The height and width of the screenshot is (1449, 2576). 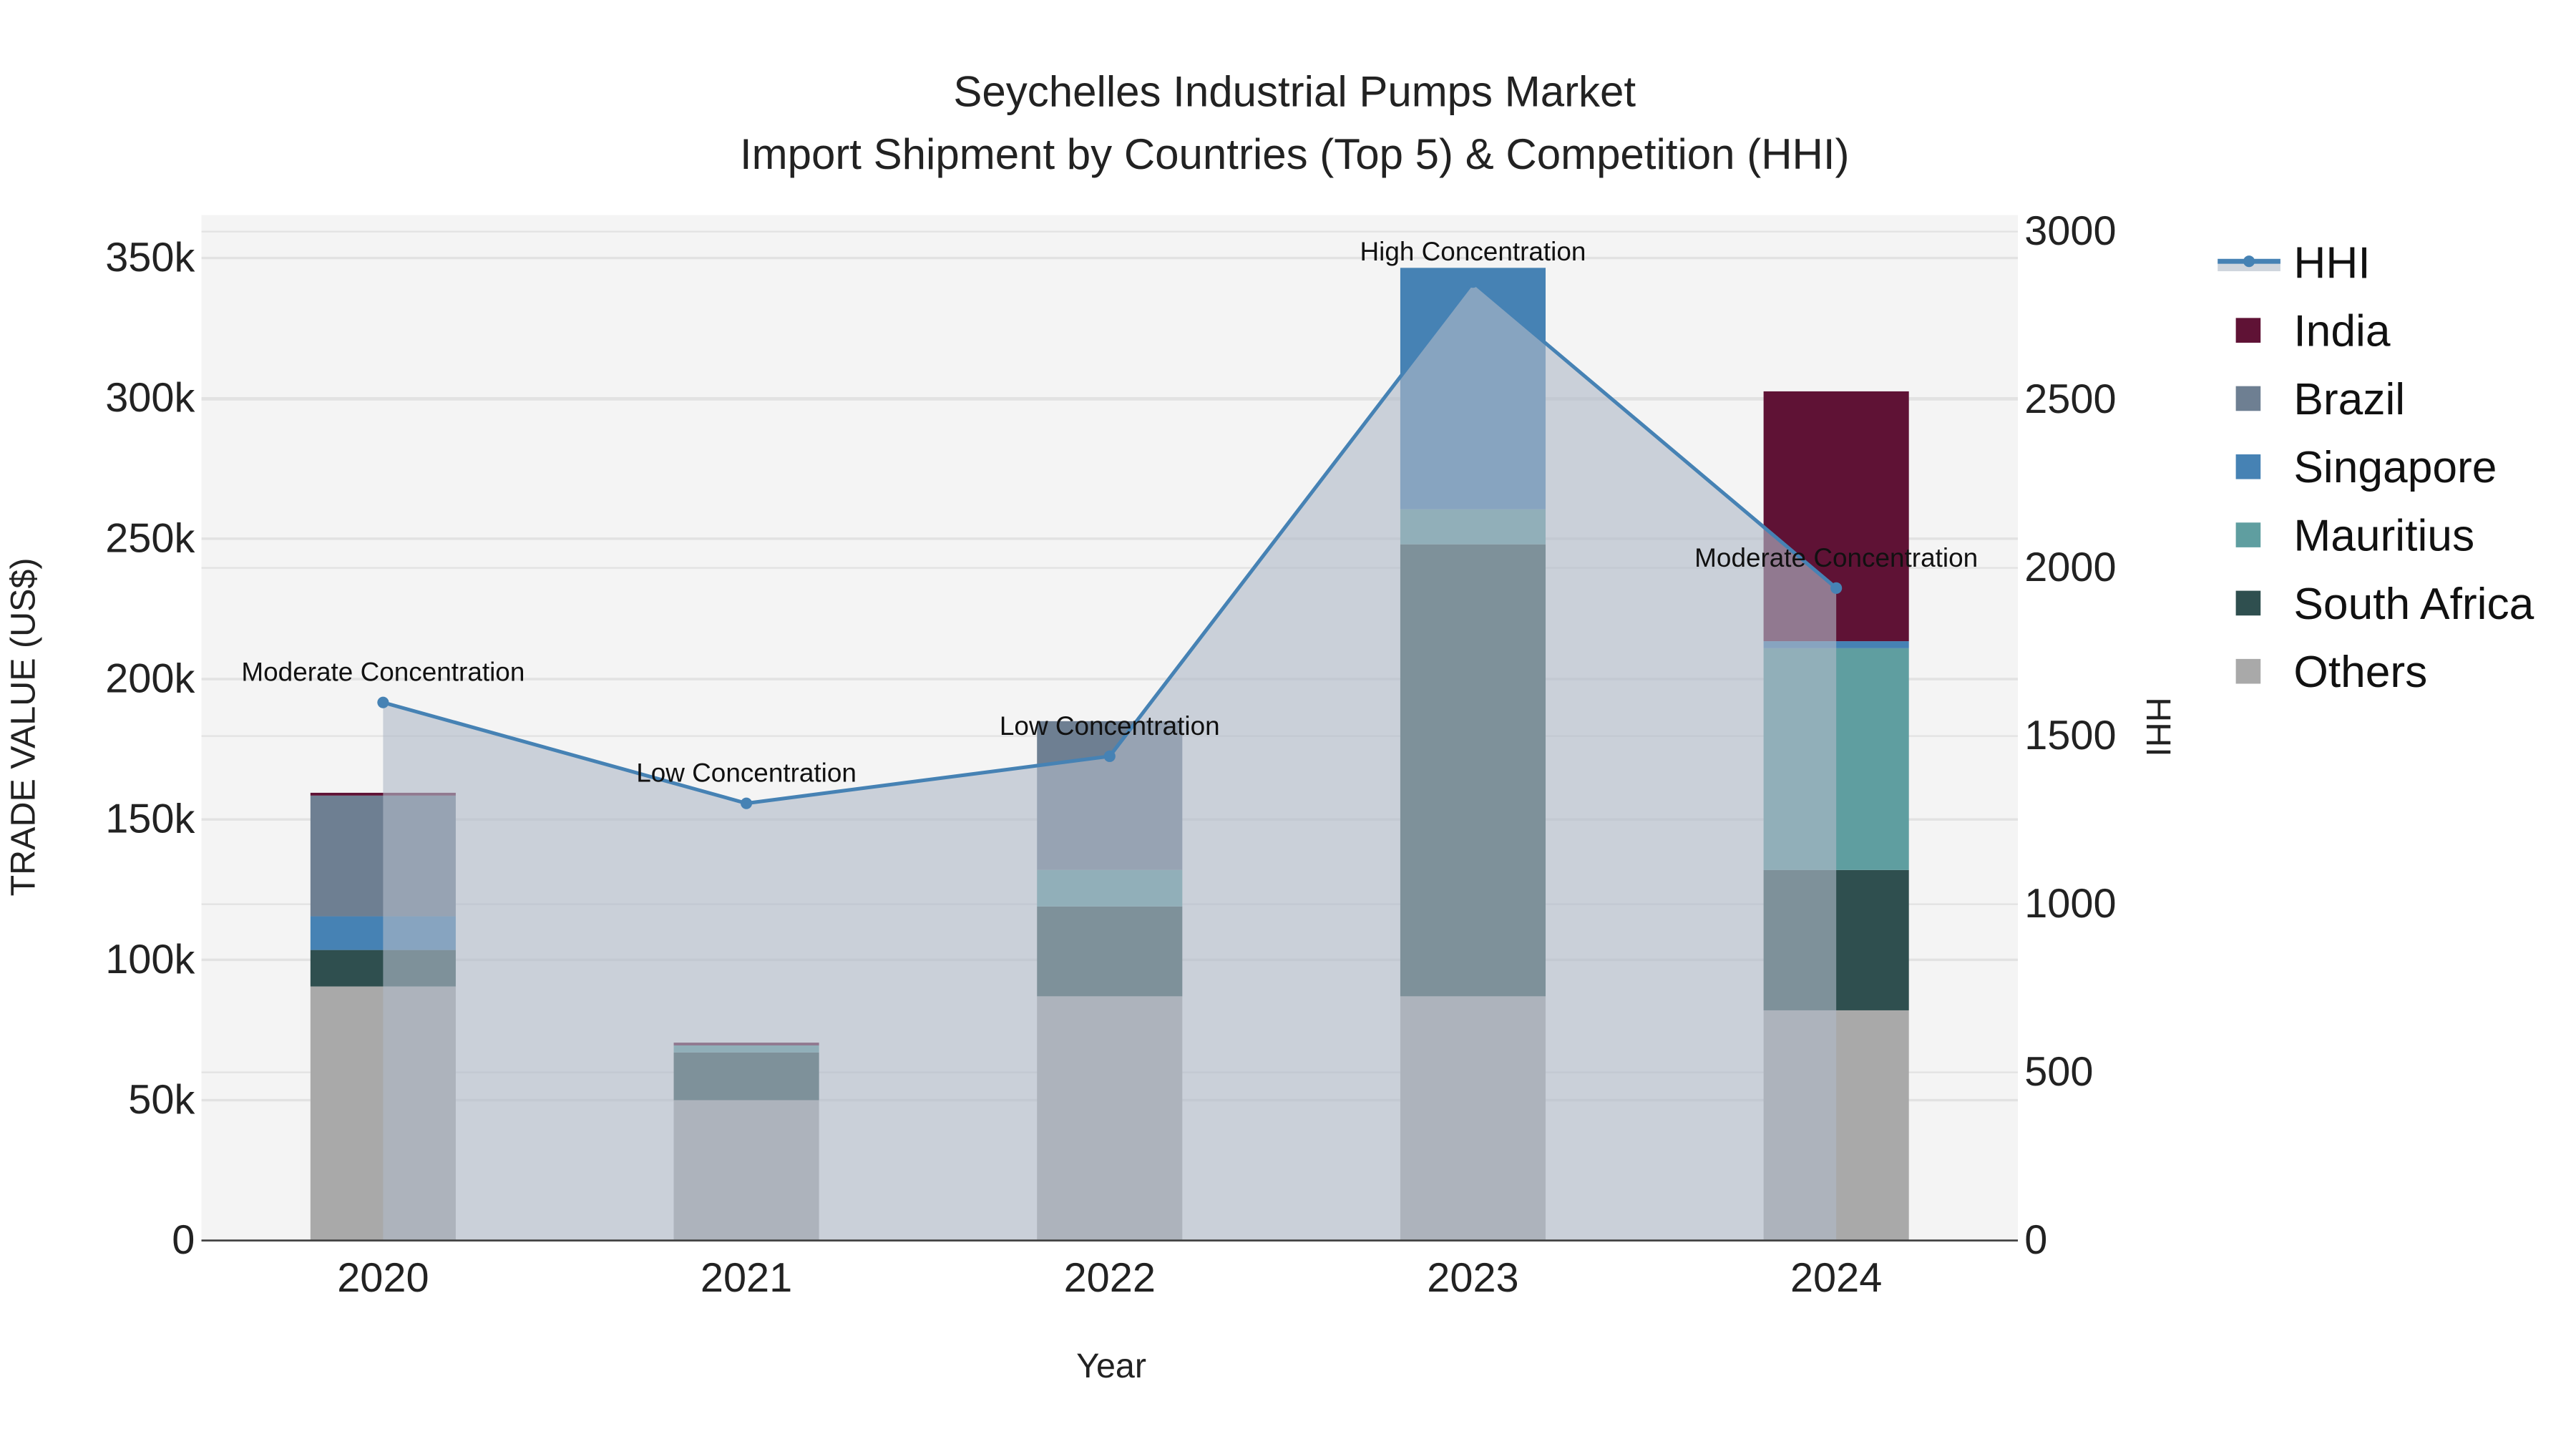 What do you see at coordinates (1836, 1278) in the screenshot?
I see `x-tick-label: 2024` at bounding box center [1836, 1278].